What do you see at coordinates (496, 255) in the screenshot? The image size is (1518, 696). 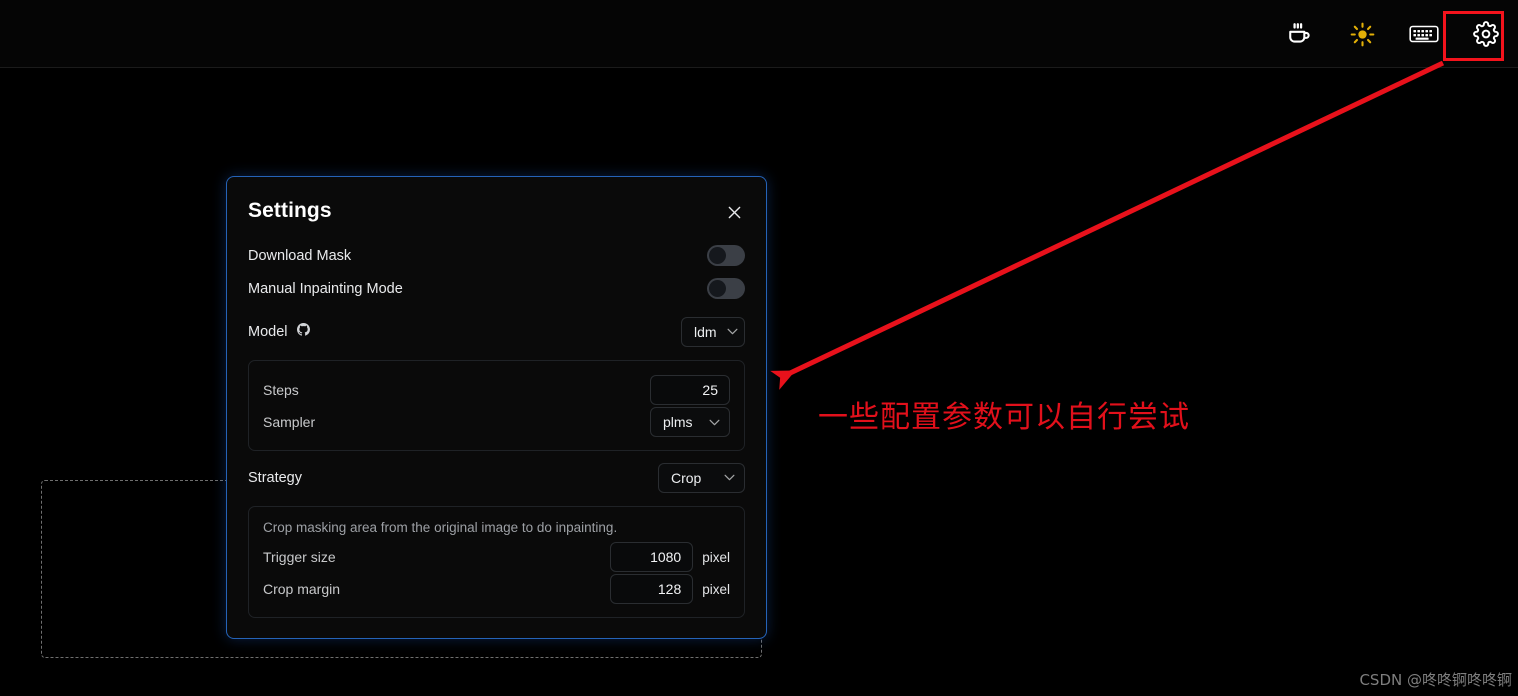 I see `row-download-mask: Download Mask` at bounding box center [496, 255].